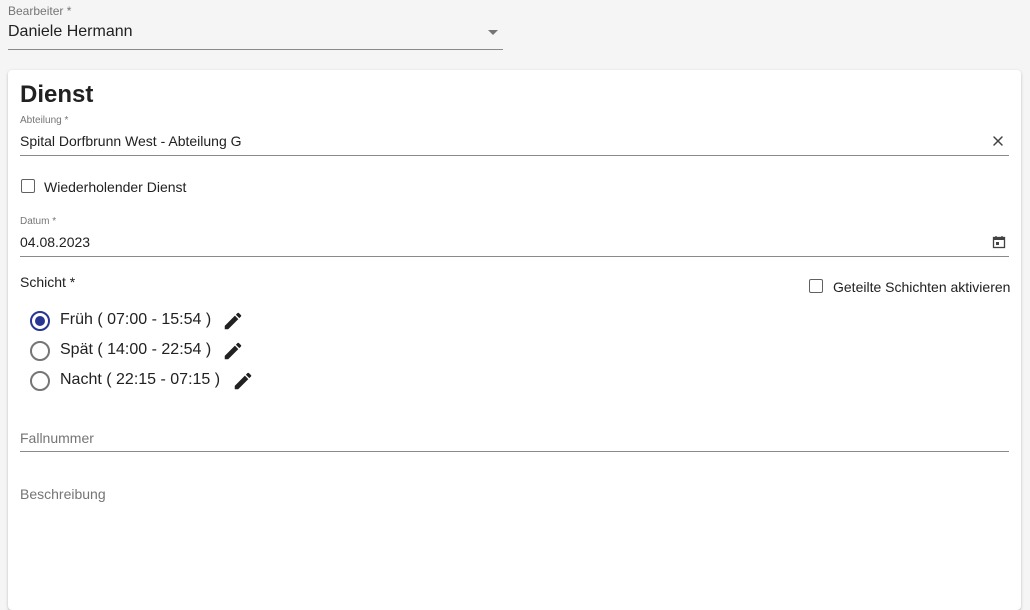 The width and height of the screenshot is (1030, 610). I want to click on worker-label: Bearbeiter *, so click(40, 11).